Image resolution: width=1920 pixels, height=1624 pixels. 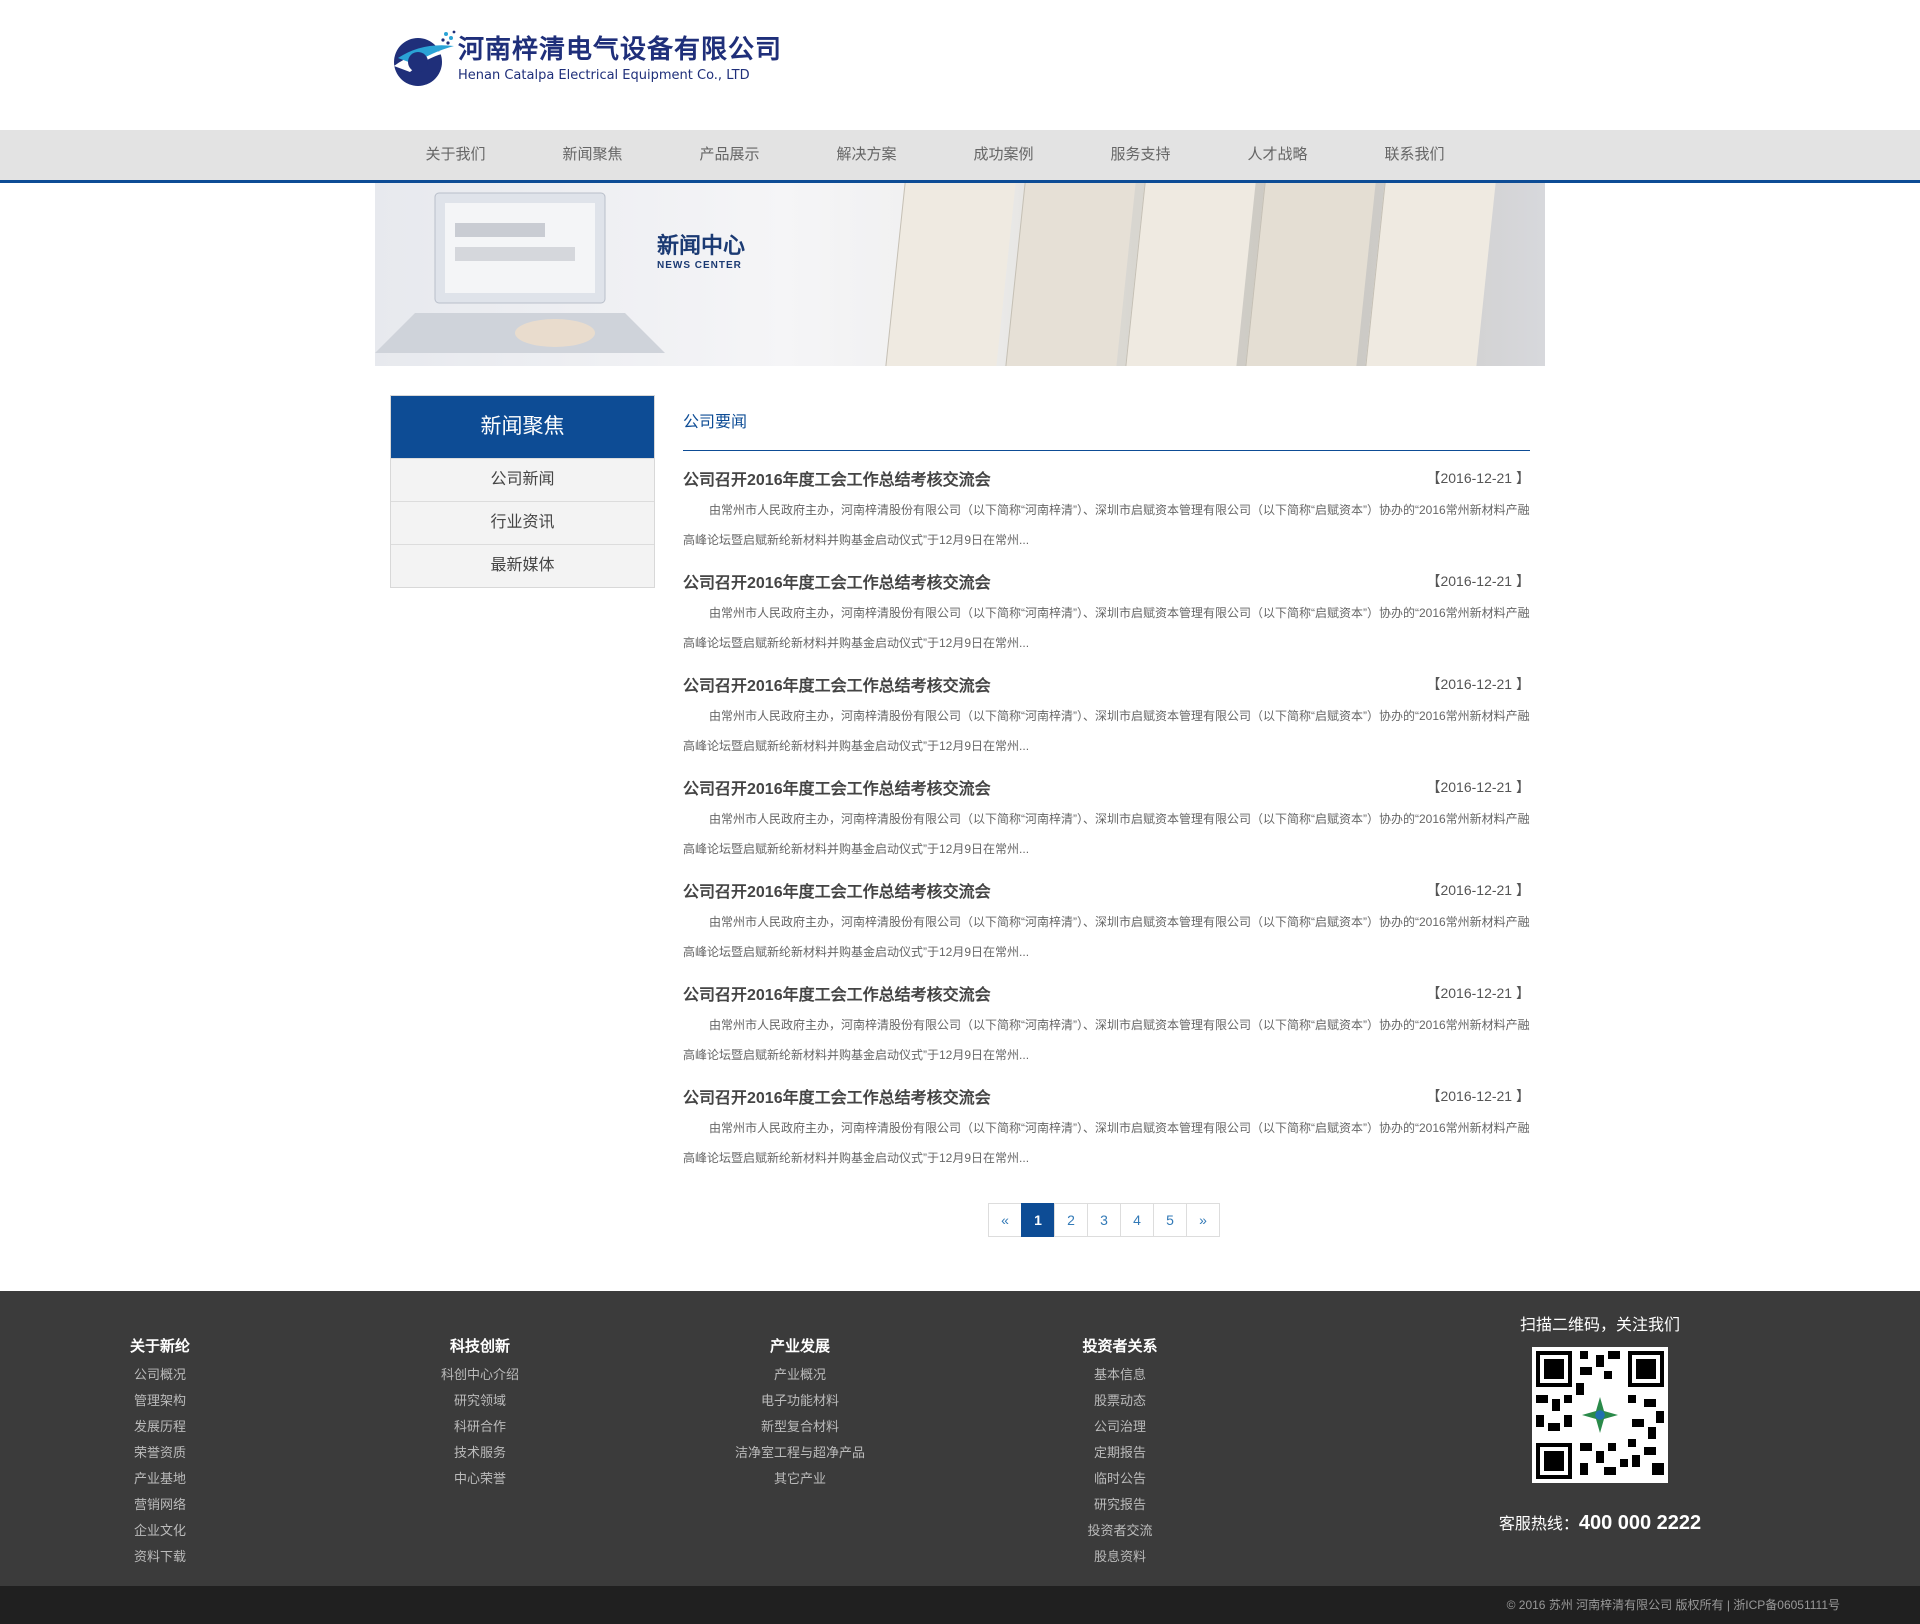 What do you see at coordinates (1120, 1375) in the screenshot?
I see `footer-link: 基本信息` at bounding box center [1120, 1375].